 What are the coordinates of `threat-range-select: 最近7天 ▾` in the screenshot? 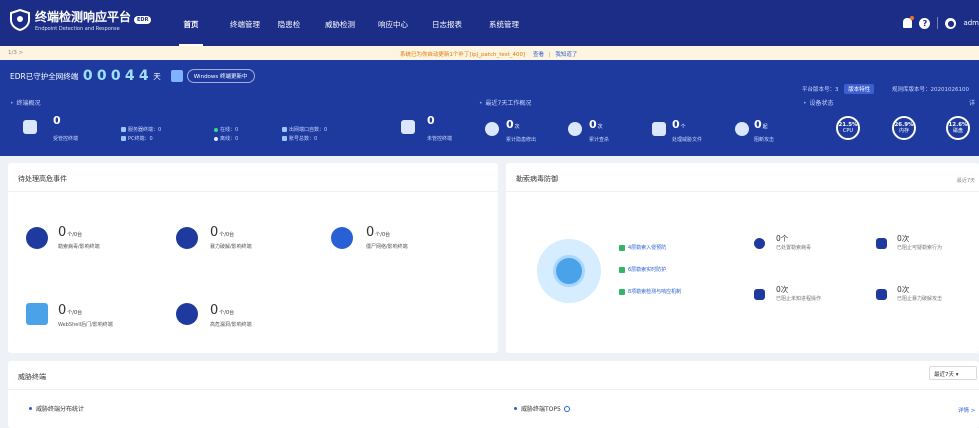 It's located at (953, 373).